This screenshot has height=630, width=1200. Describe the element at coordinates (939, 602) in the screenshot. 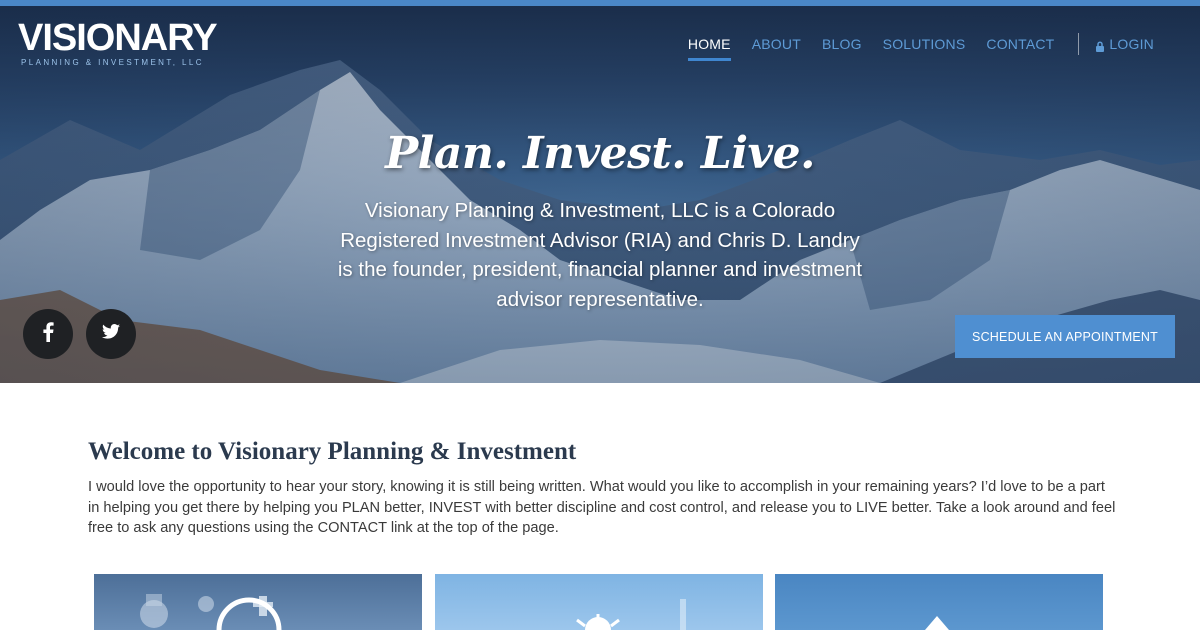

I see `feature-card-live` at that location.